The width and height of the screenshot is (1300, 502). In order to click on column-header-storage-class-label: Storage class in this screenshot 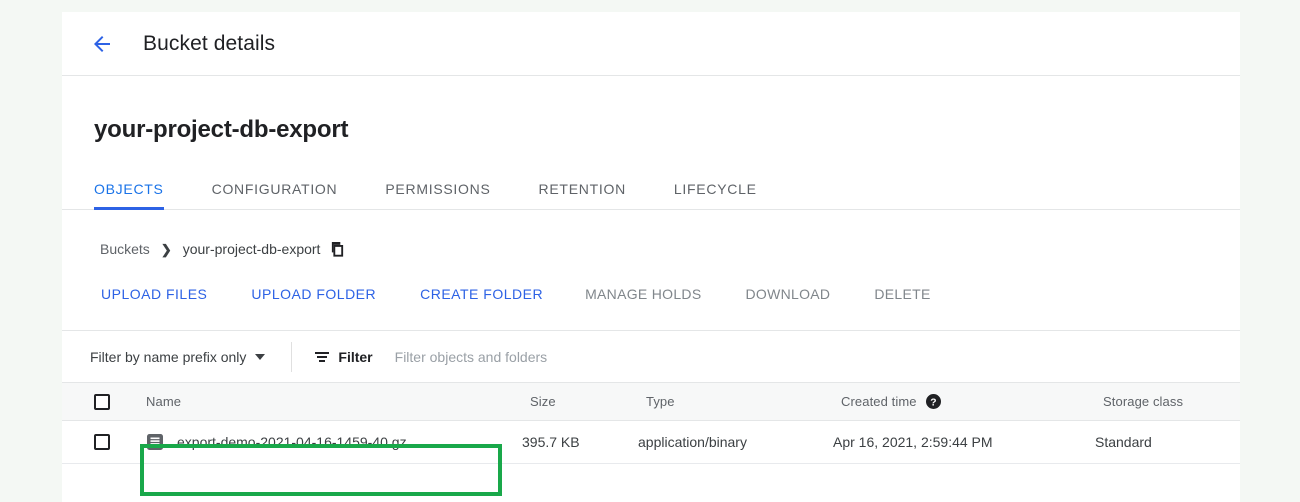, I will do `click(1143, 401)`.